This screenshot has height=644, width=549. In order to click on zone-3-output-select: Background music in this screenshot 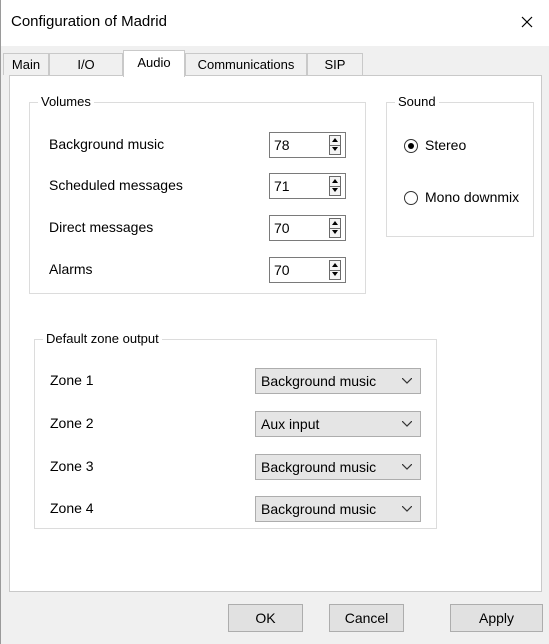, I will do `click(338, 467)`.